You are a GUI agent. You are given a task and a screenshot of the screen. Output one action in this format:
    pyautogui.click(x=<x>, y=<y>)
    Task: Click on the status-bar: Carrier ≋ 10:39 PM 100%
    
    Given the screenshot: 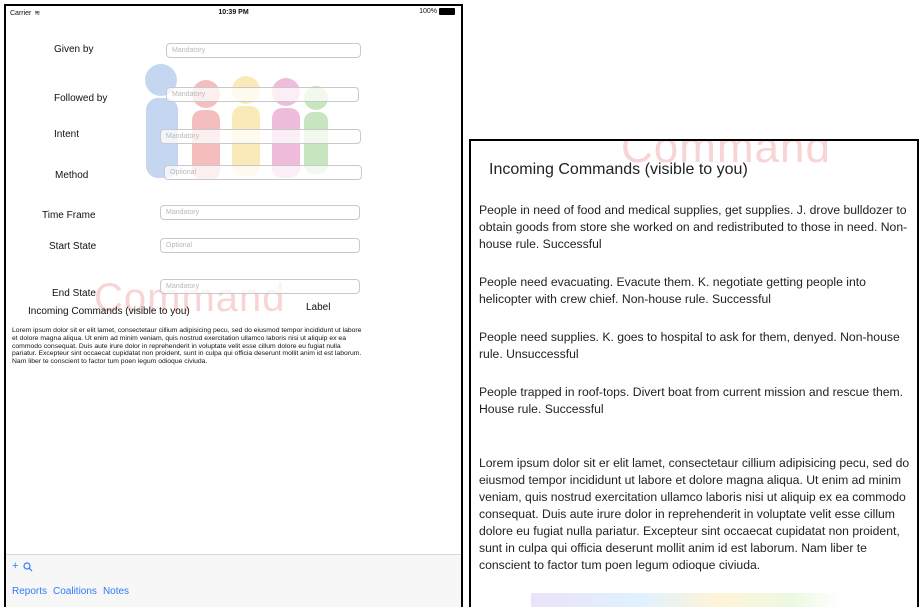 What is the action you would take?
    pyautogui.click(x=233, y=13)
    